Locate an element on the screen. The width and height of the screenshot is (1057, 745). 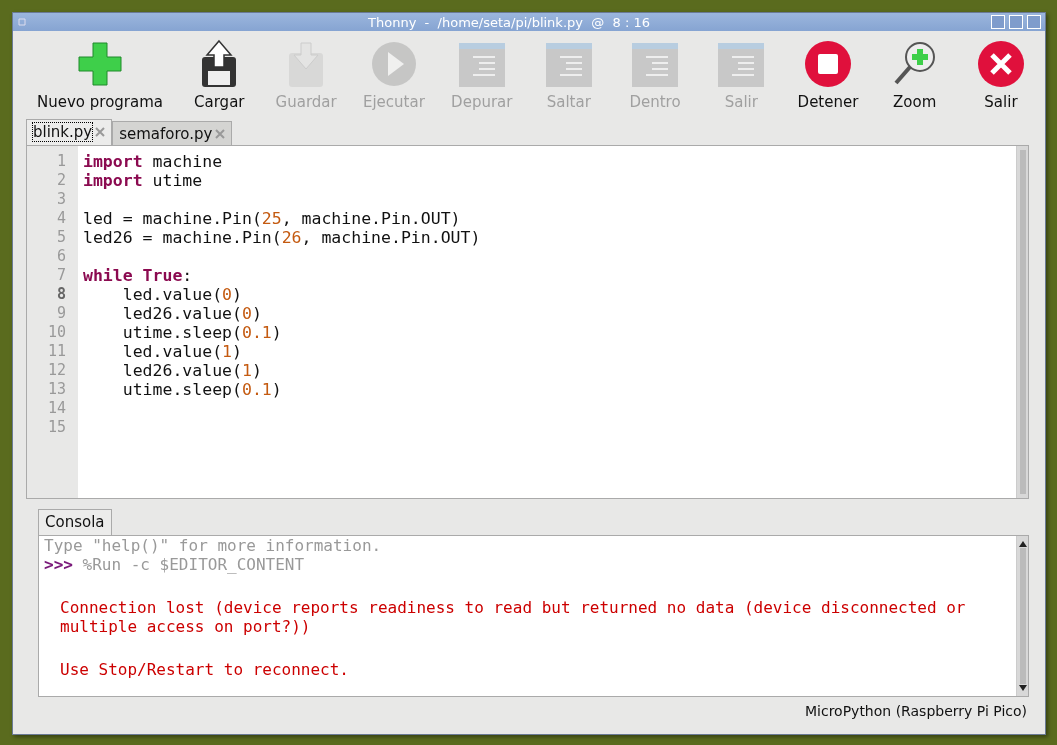
line-number: 10 is located at coordinates (56, 332).